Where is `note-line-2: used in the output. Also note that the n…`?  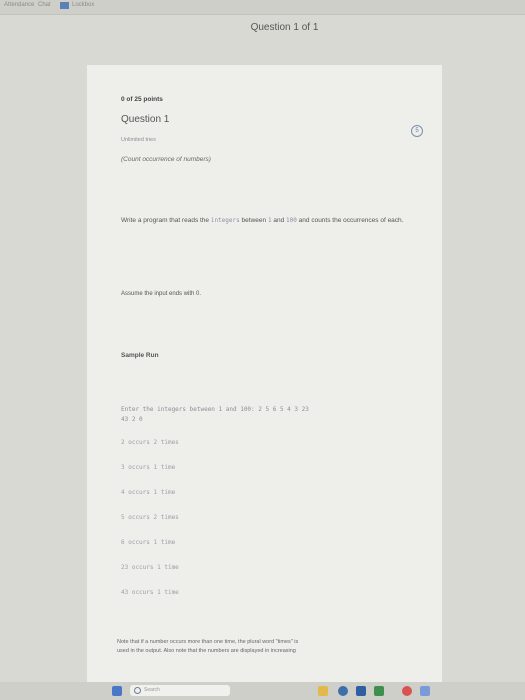 note-line-2: used in the output. Also note that the n… is located at coordinates (206, 651).